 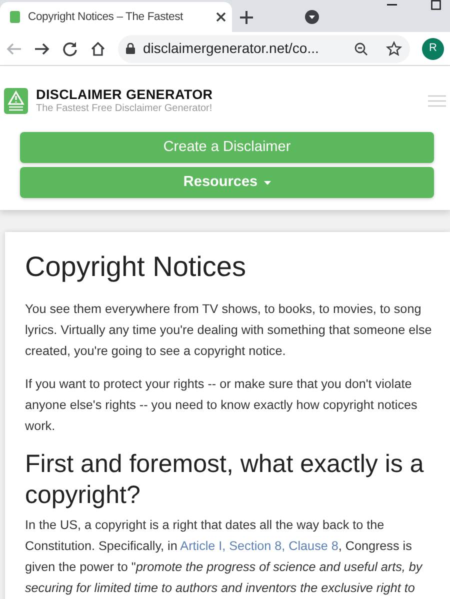 I want to click on section-heading: First and foremost, what exactly is a copyright?, so click(x=225, y=479).